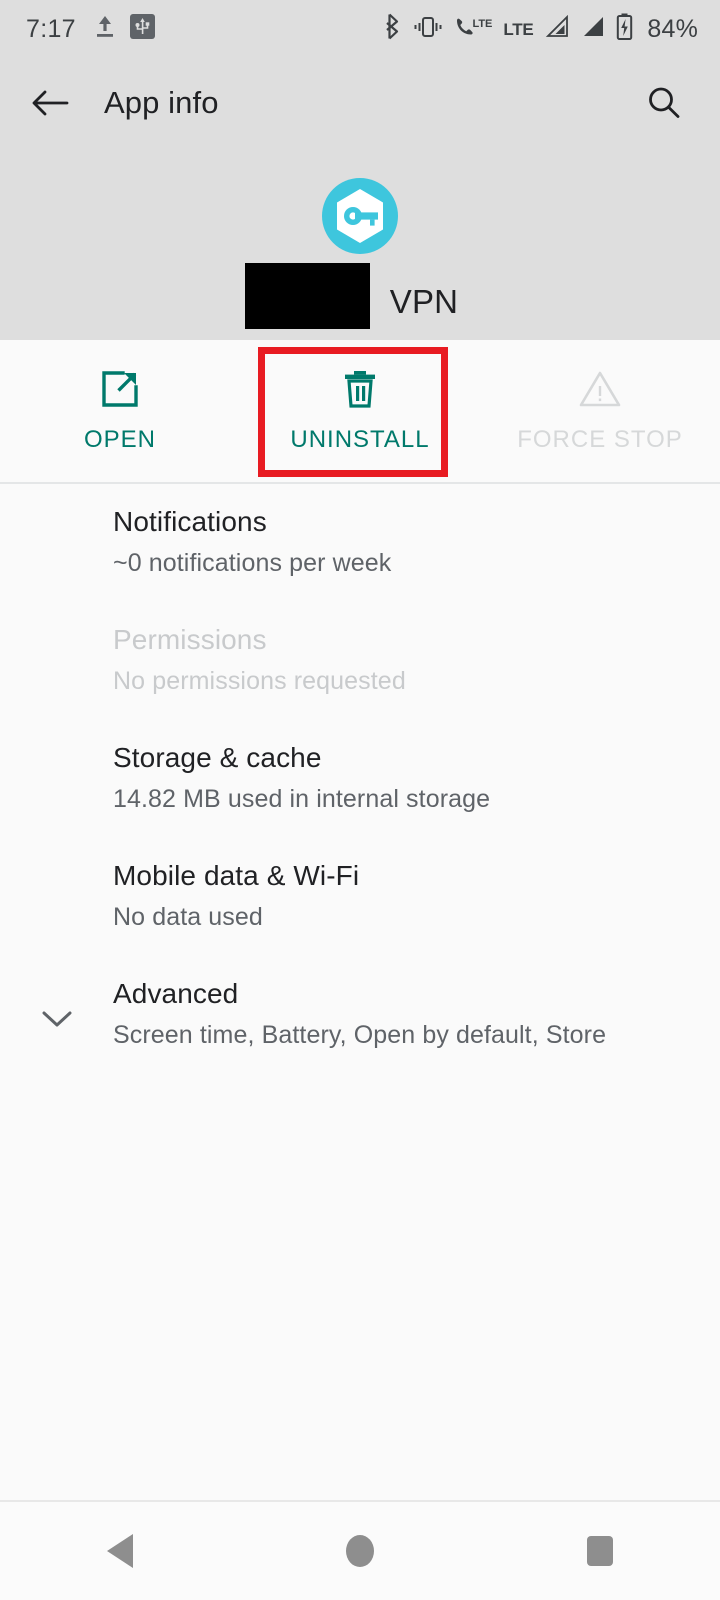 The height and width of the screenshot is (1600, 720). Describe the element at coordinates (428, 29) in the screenshot. I see `vibrate-icon` at that location.